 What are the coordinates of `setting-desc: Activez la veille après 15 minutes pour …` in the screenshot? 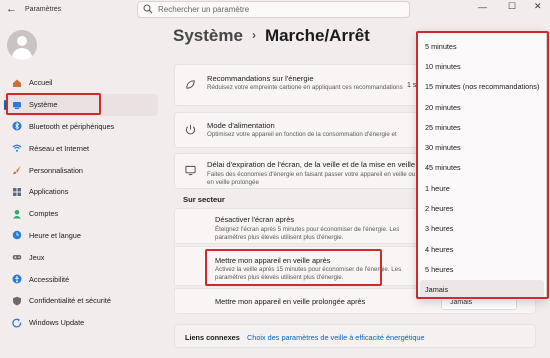 It's located at (308, 273).